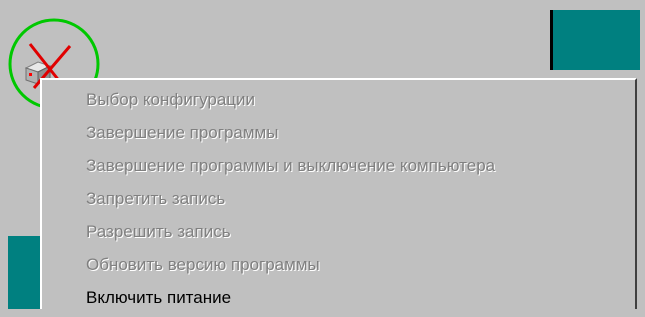  I want to click on menu-item-power-on: Включить питание, so click(158, 298).